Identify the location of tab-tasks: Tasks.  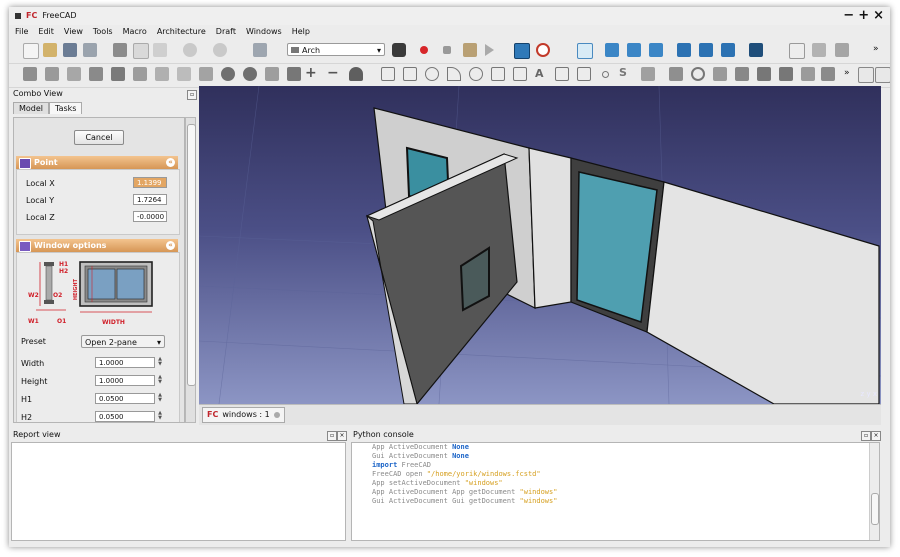
(66, 108).